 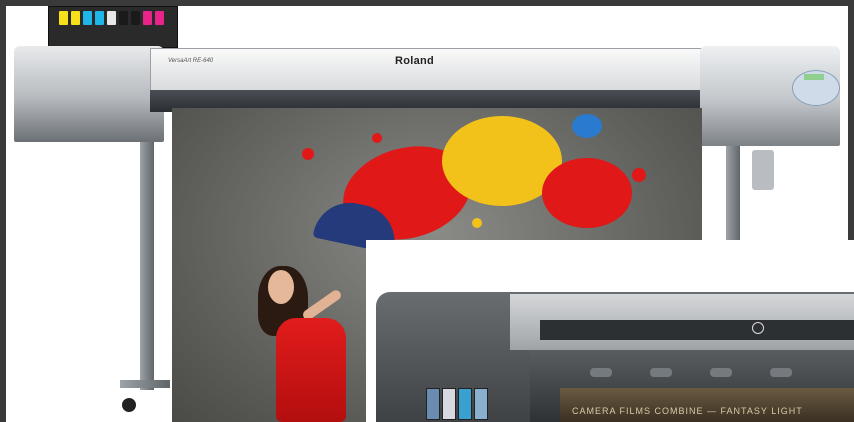 I want to click on waste-bottle, so click(x=763, y=170).